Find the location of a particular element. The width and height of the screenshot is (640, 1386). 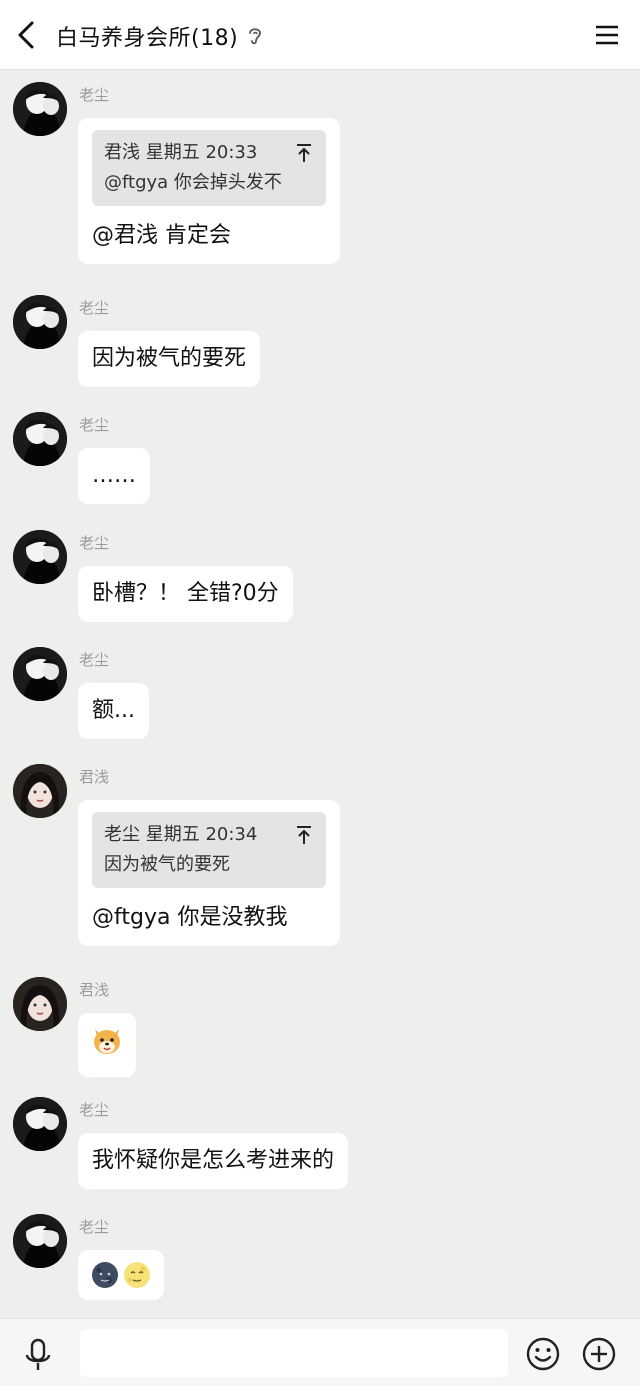

voice-input-icon is located at coordinates (38, 1355).